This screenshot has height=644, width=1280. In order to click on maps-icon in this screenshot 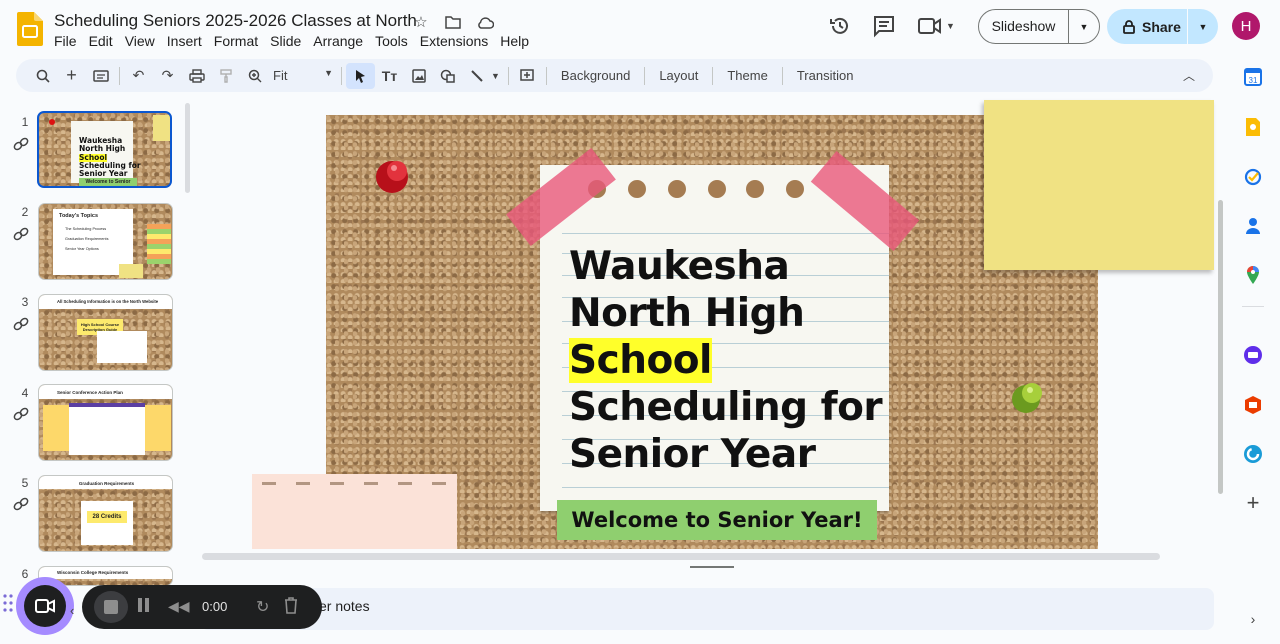, I will do `click(1253, 275)`.